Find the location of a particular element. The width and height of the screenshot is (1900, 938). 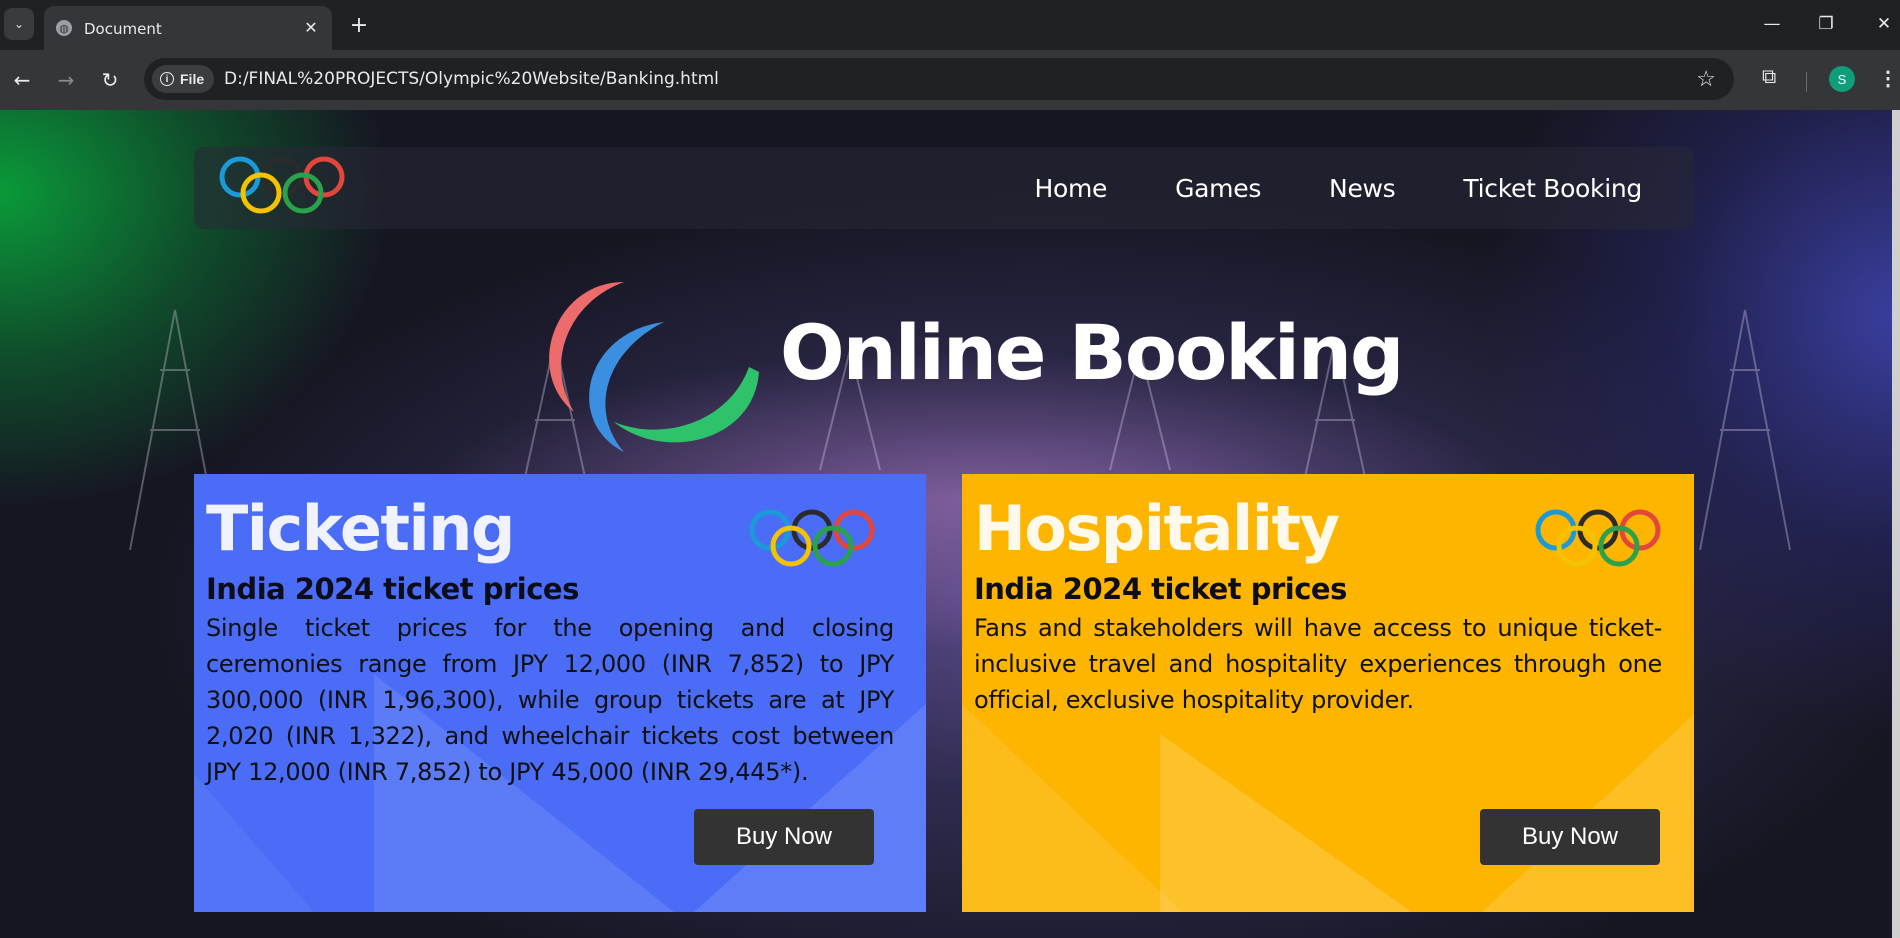

hospitality-title: Hospitality is located at coordinates (1157, 528).